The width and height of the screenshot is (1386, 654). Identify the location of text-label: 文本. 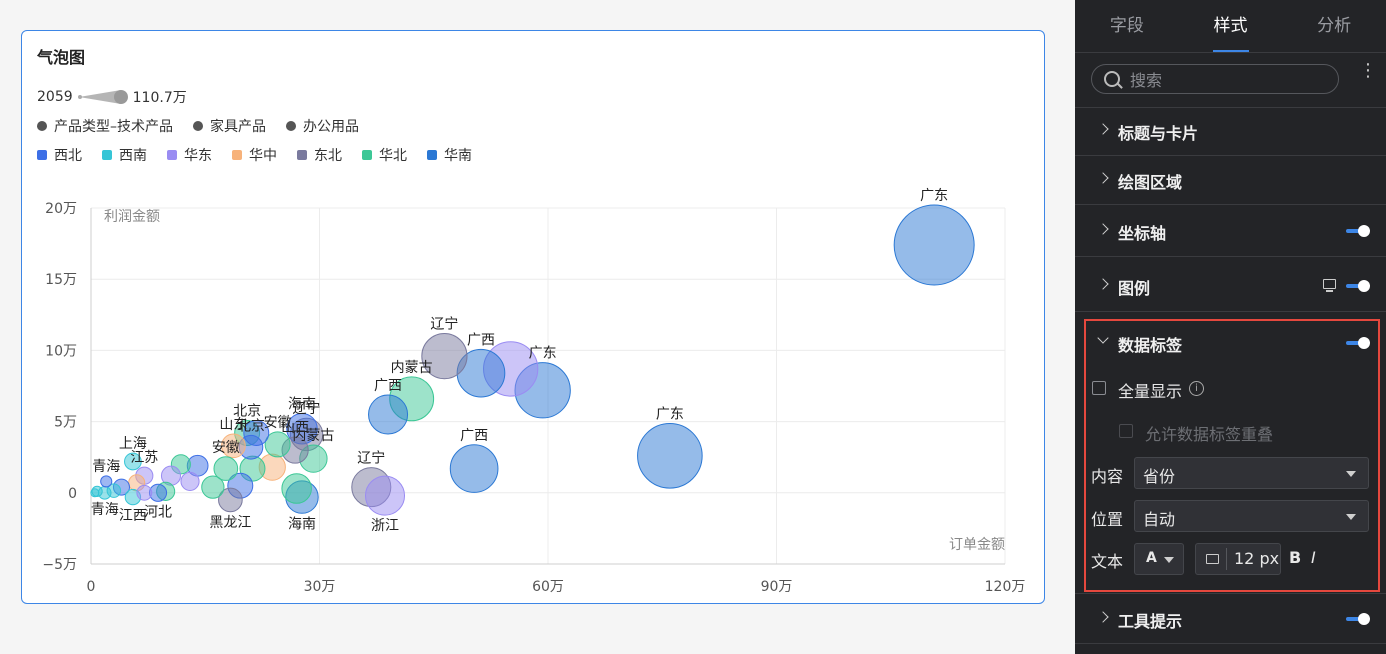
(1107, 561).